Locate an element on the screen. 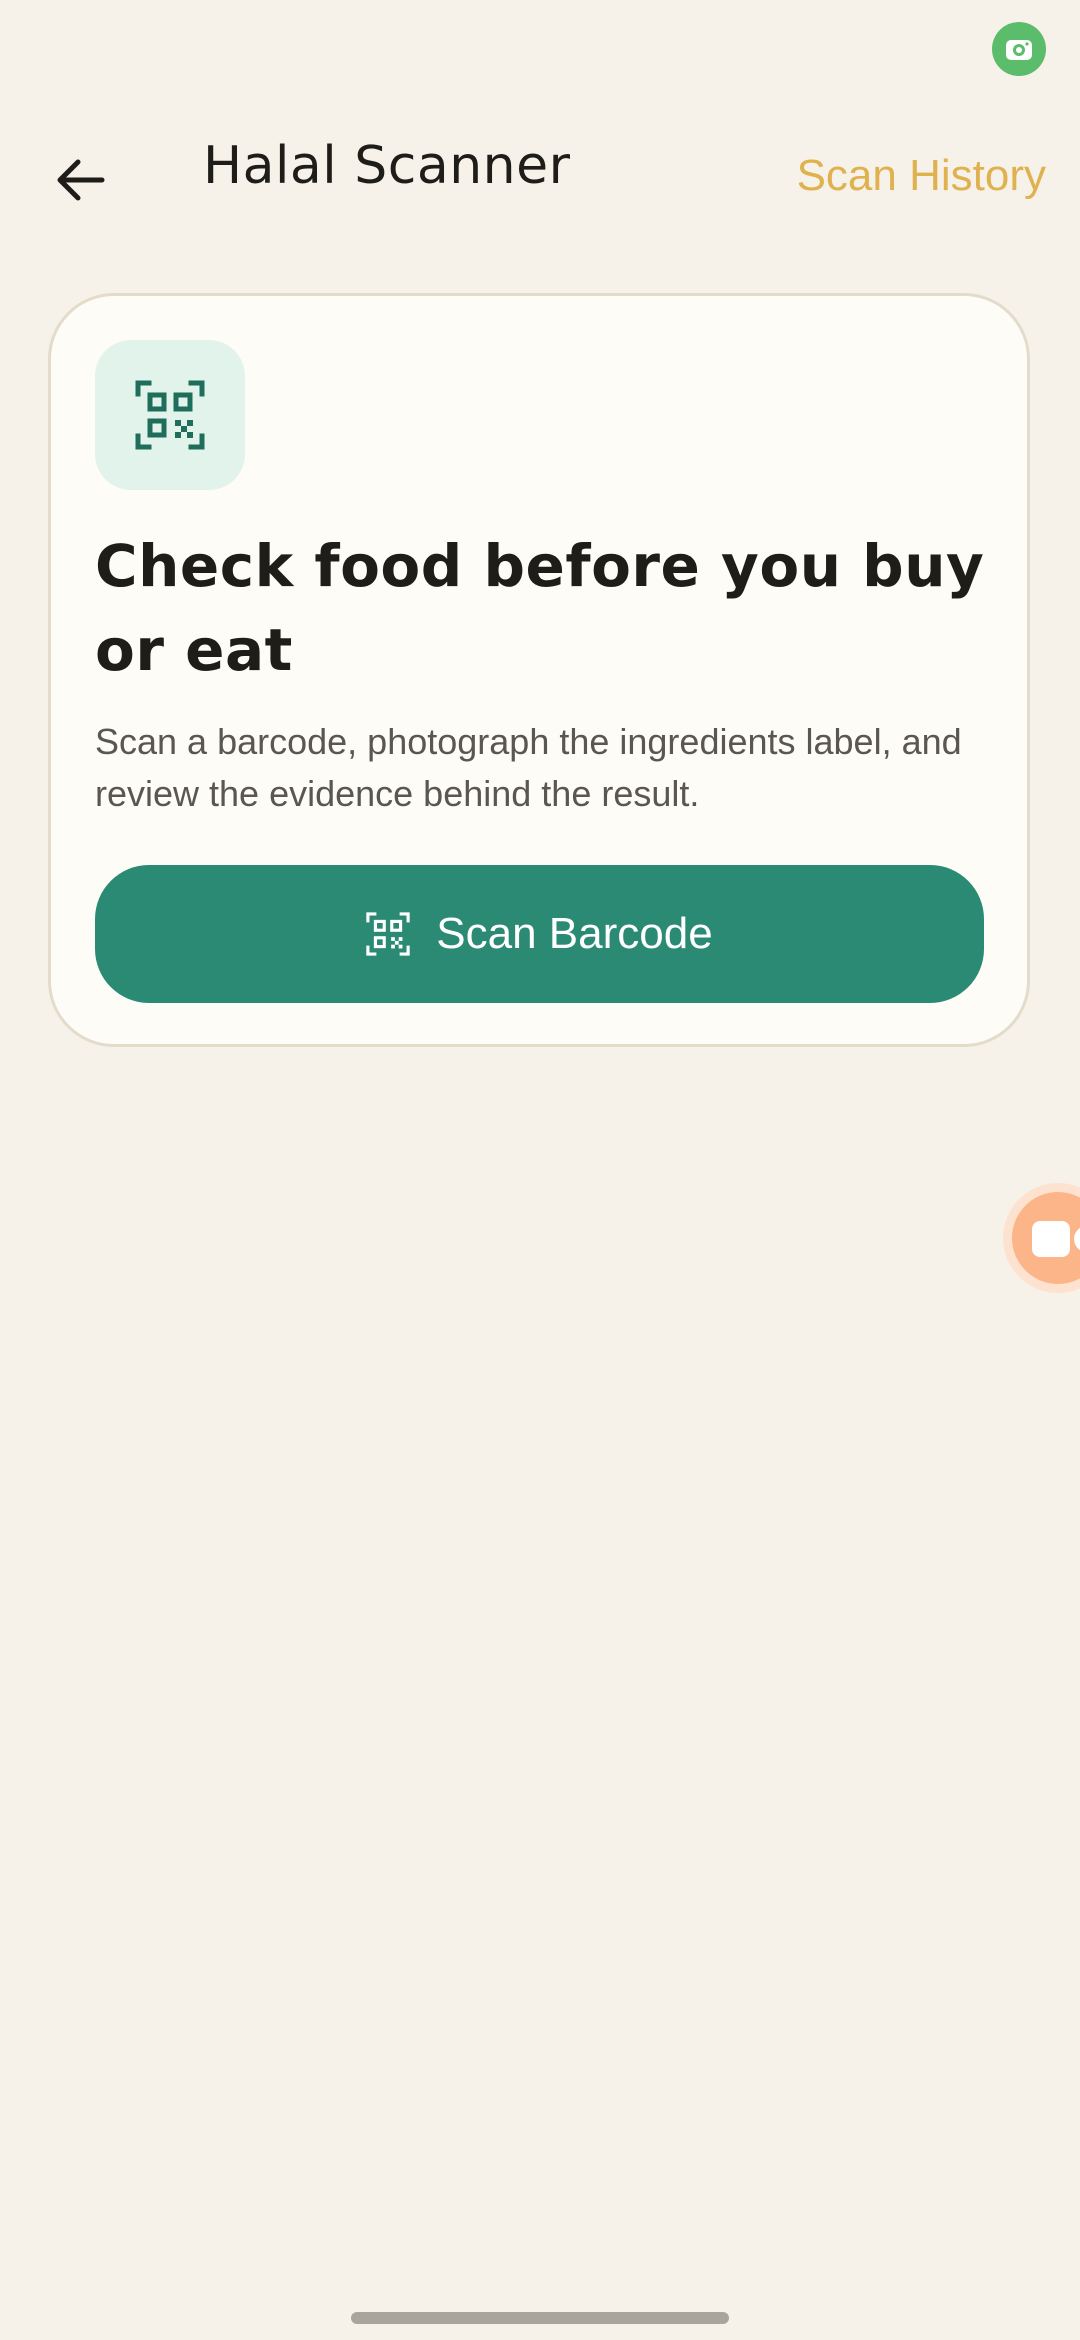 The image size is (1080, 2340). camera-indicator is located at coordinates (1019, 49).